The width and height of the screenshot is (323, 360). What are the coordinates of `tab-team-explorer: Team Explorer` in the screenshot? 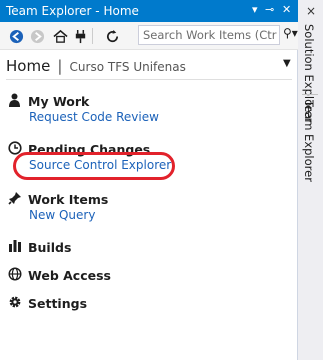 It's located at (309, 141).